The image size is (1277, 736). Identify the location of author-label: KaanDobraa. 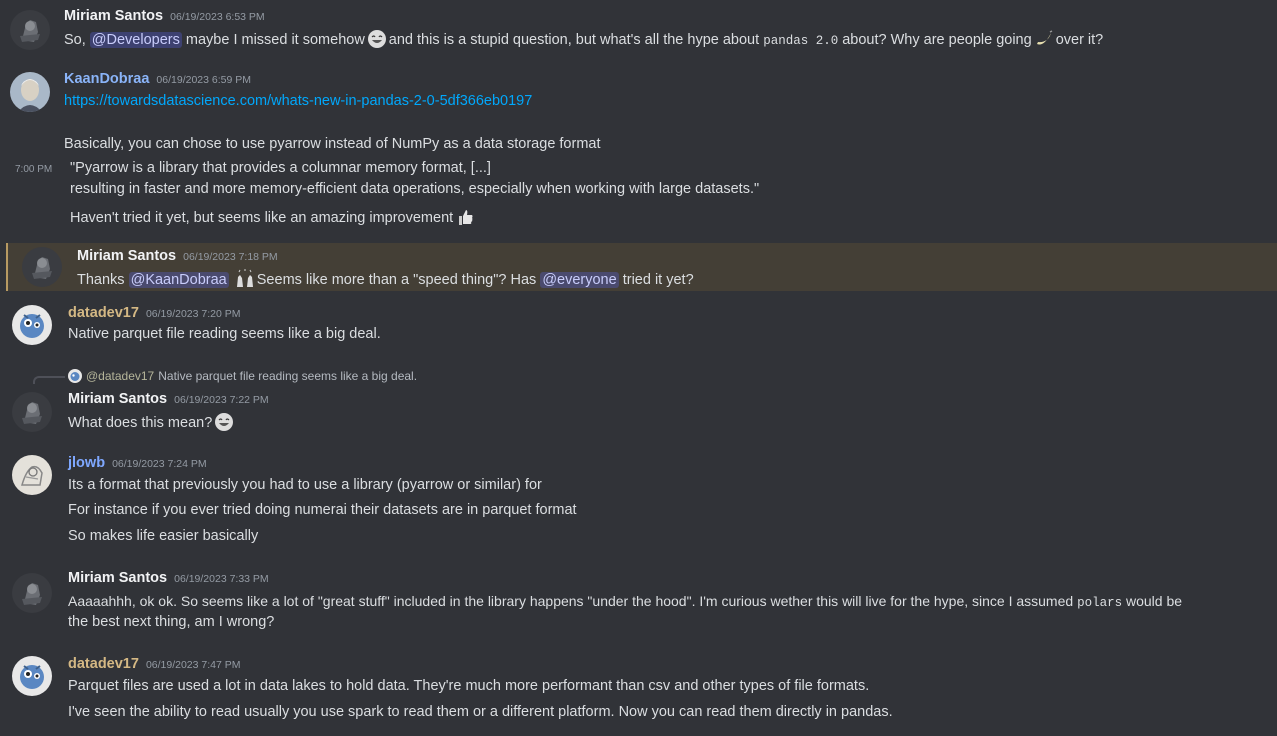
(106, 79).